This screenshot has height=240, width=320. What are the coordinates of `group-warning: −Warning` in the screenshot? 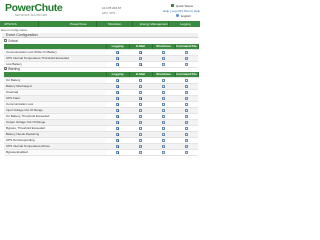 It's located at (12, 69).